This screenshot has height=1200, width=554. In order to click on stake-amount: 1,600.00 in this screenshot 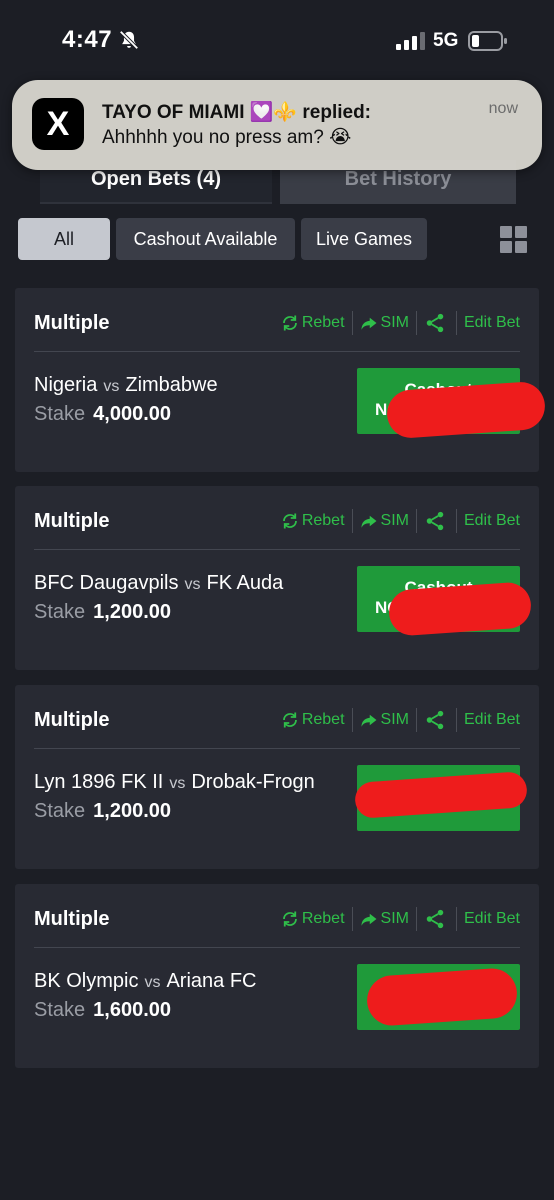, I will do `click(132, 1010)`.